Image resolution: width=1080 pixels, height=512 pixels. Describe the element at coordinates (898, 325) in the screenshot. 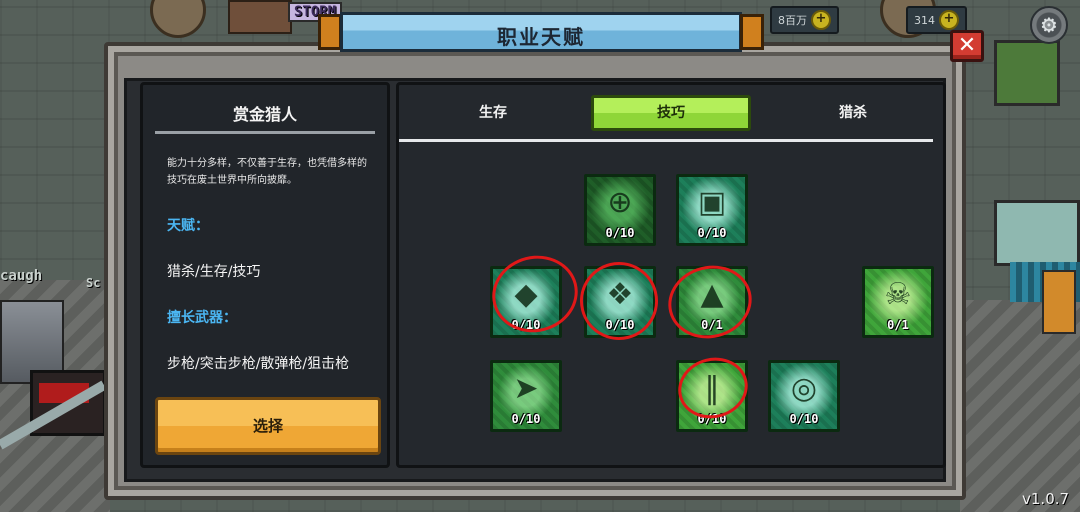

I see `skill-level: 0/1` at that location.